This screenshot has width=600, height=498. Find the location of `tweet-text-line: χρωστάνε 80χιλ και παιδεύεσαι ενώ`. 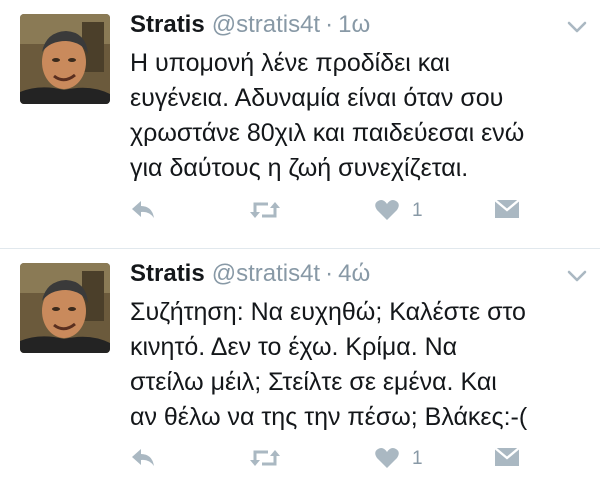

tweet-text-line: χρωστάνε 80χιλ και παιδεύεσαι ενώ is located at coordinates (327, 133).